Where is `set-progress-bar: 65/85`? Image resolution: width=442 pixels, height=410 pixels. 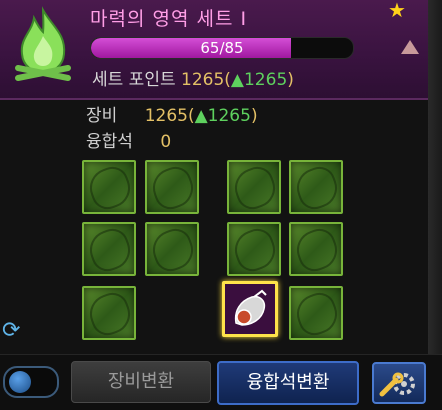 set-progress-bar: 65/85 is located at coordinates (222, 48).